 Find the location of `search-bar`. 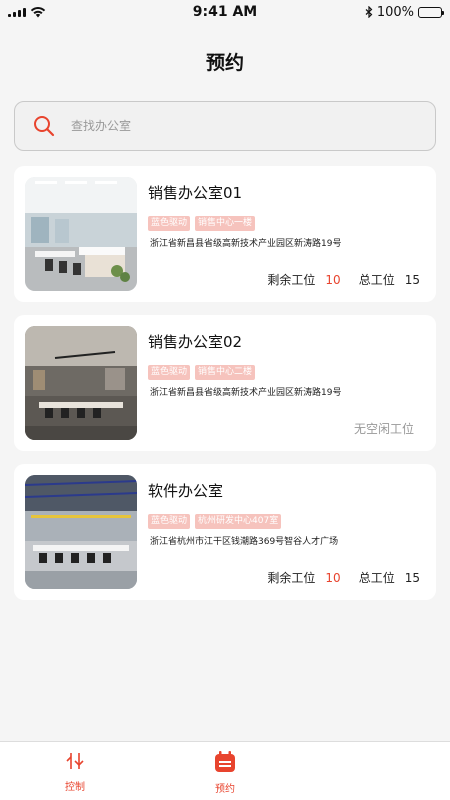

search-bar is located at coordinates (225, 126).